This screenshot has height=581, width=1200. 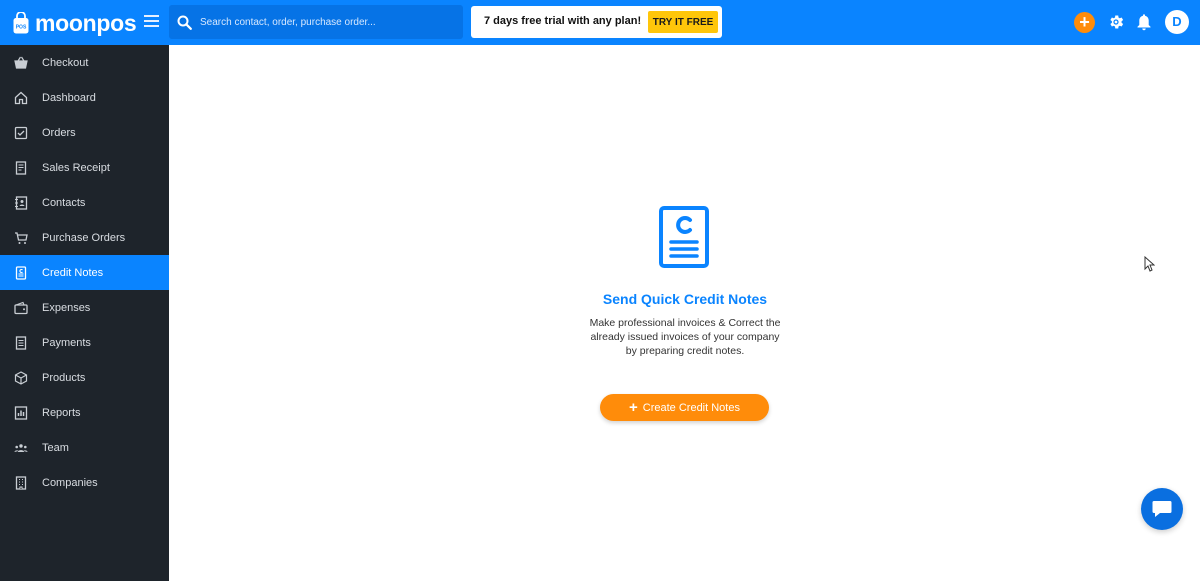 What do you see at coordinates (21, 272) in the screenshot?
I see `credit-note-icon` at bounding box center [21, 272].